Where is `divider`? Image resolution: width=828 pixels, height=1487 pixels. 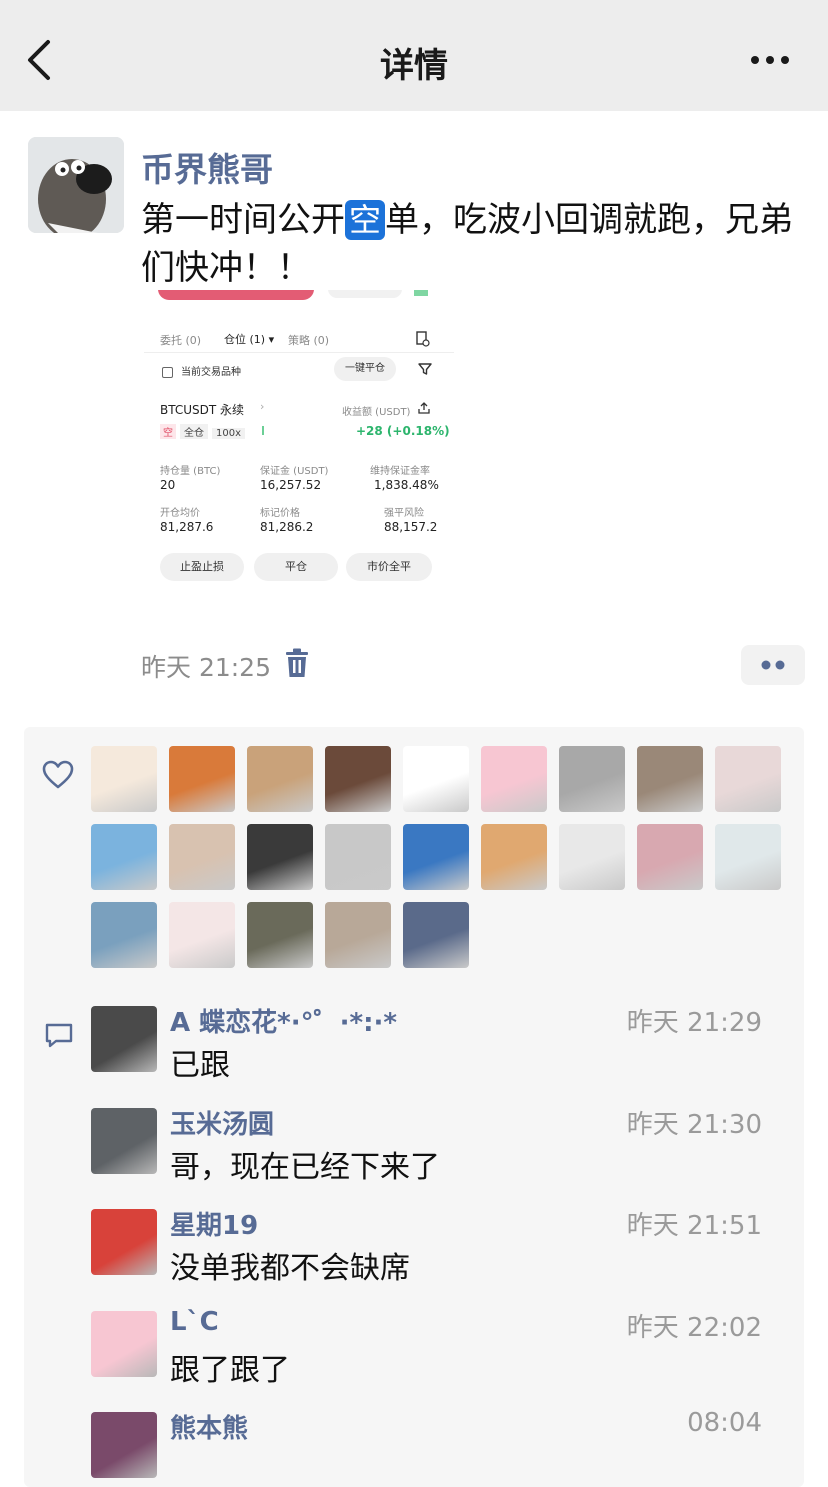 divider is located at coordinates (299, 352).